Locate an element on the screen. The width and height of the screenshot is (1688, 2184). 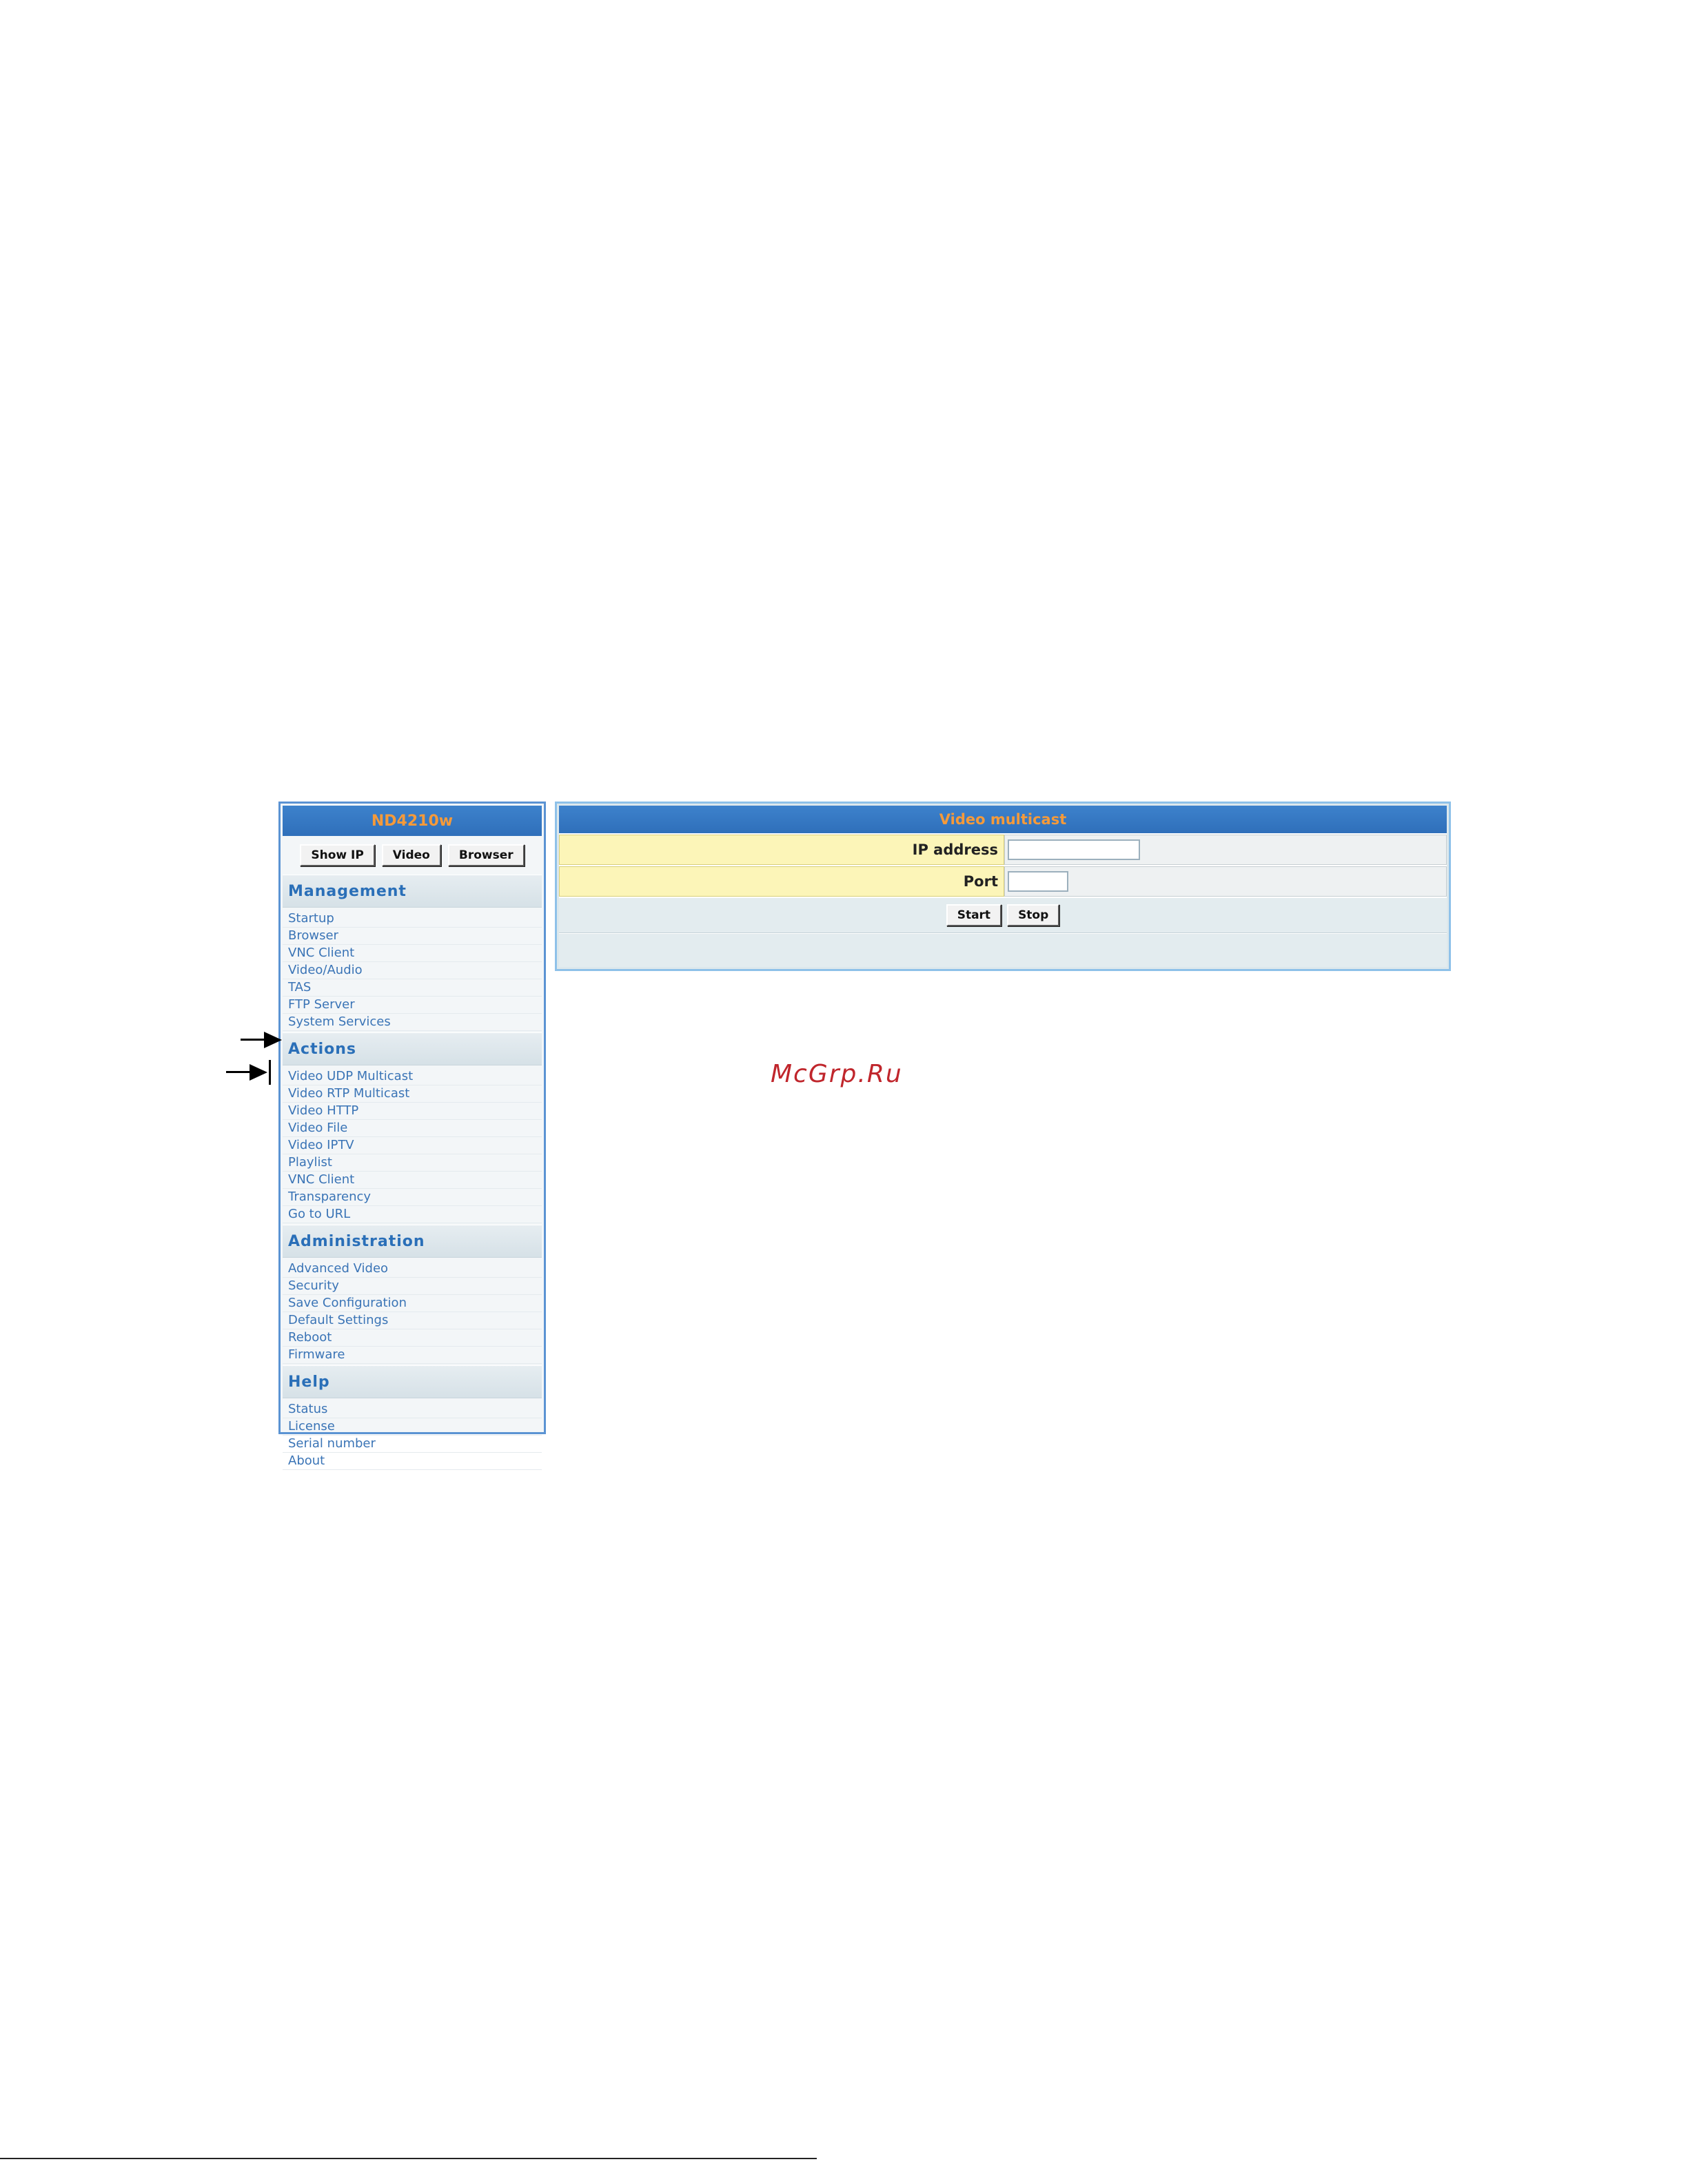
show-ip-button: Show IP is located at coordinates (337, 855).